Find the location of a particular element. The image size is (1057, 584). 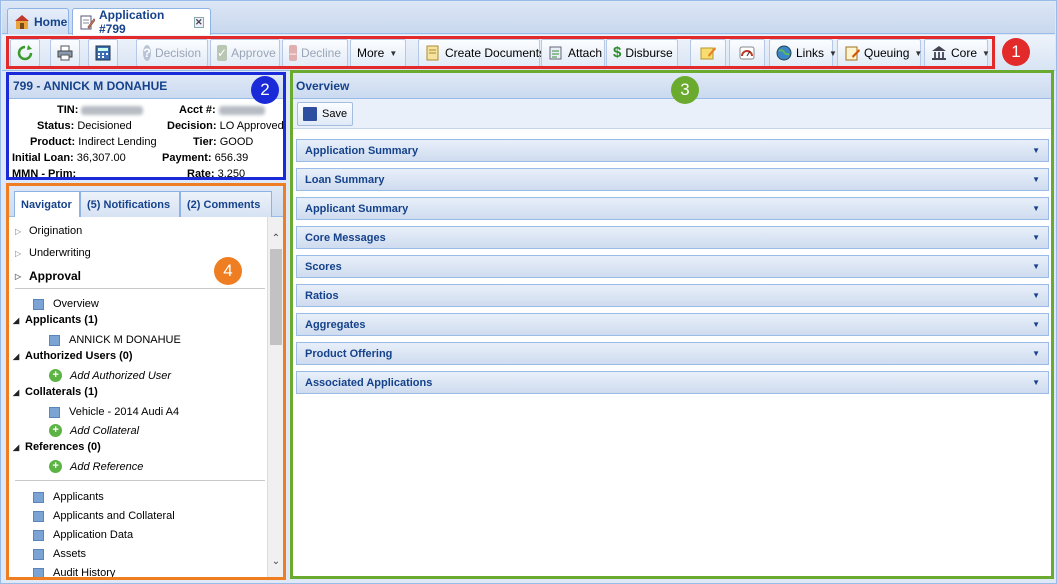

tree-link-application-data: Application Data is located at coordinates (83, 535).